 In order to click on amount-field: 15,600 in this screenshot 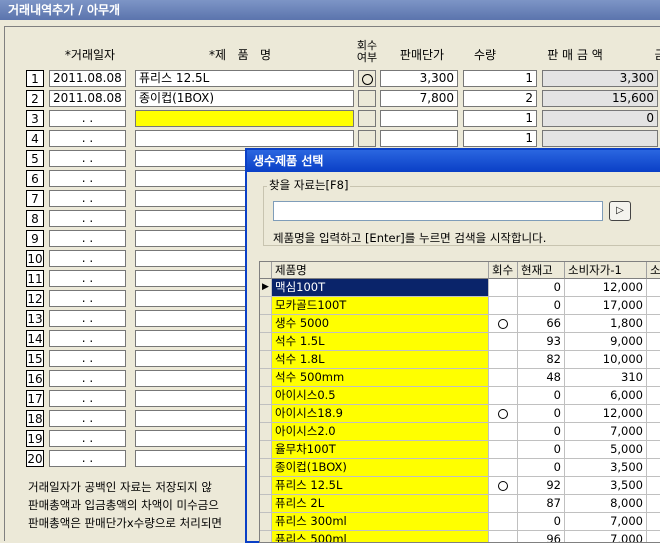, I will do `click(600, 98)`.